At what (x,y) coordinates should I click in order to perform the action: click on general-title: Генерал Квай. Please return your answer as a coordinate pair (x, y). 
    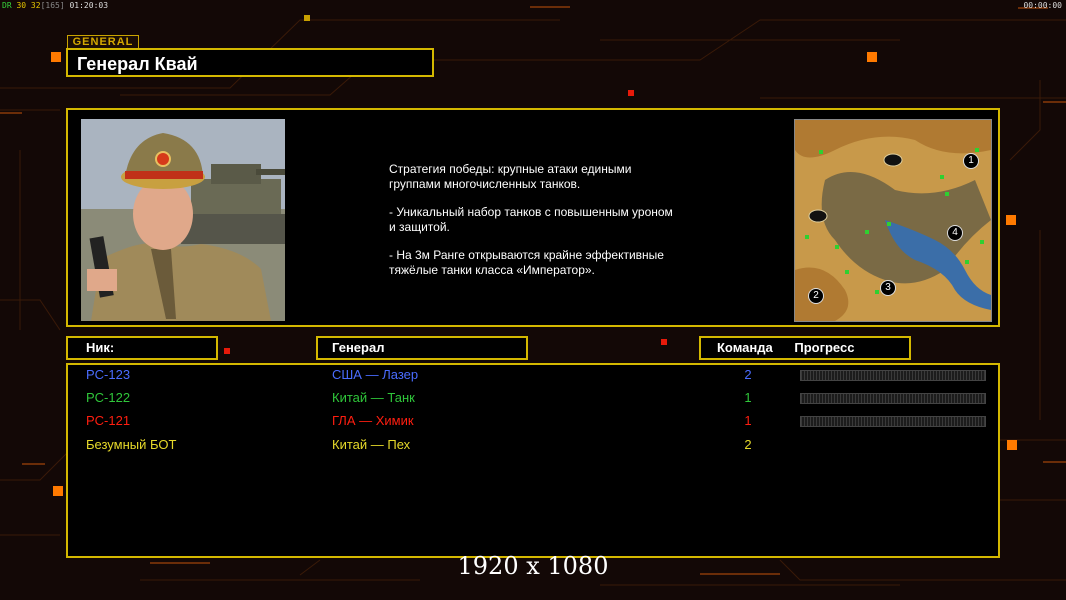
    Looking at the image, I should click on (250, 62).